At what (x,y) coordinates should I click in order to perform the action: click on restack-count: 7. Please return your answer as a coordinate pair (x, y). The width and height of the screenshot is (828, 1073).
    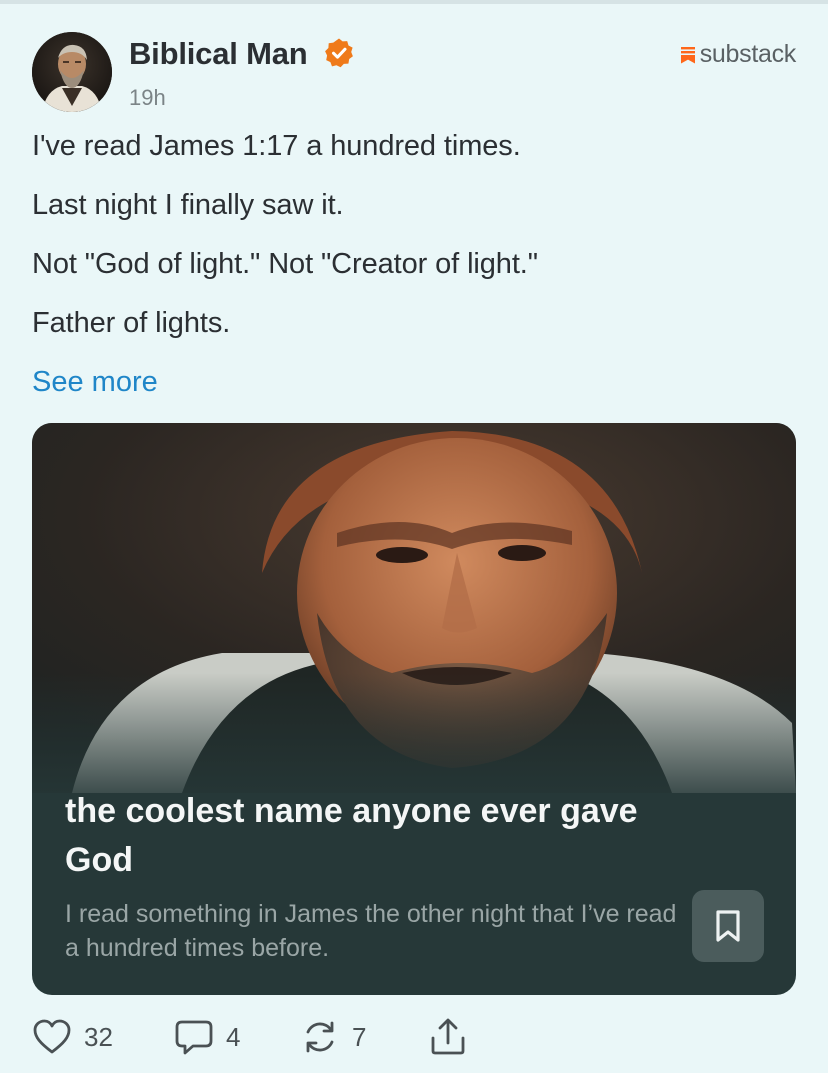
    Looking at the image, I should click on (359, 1036).